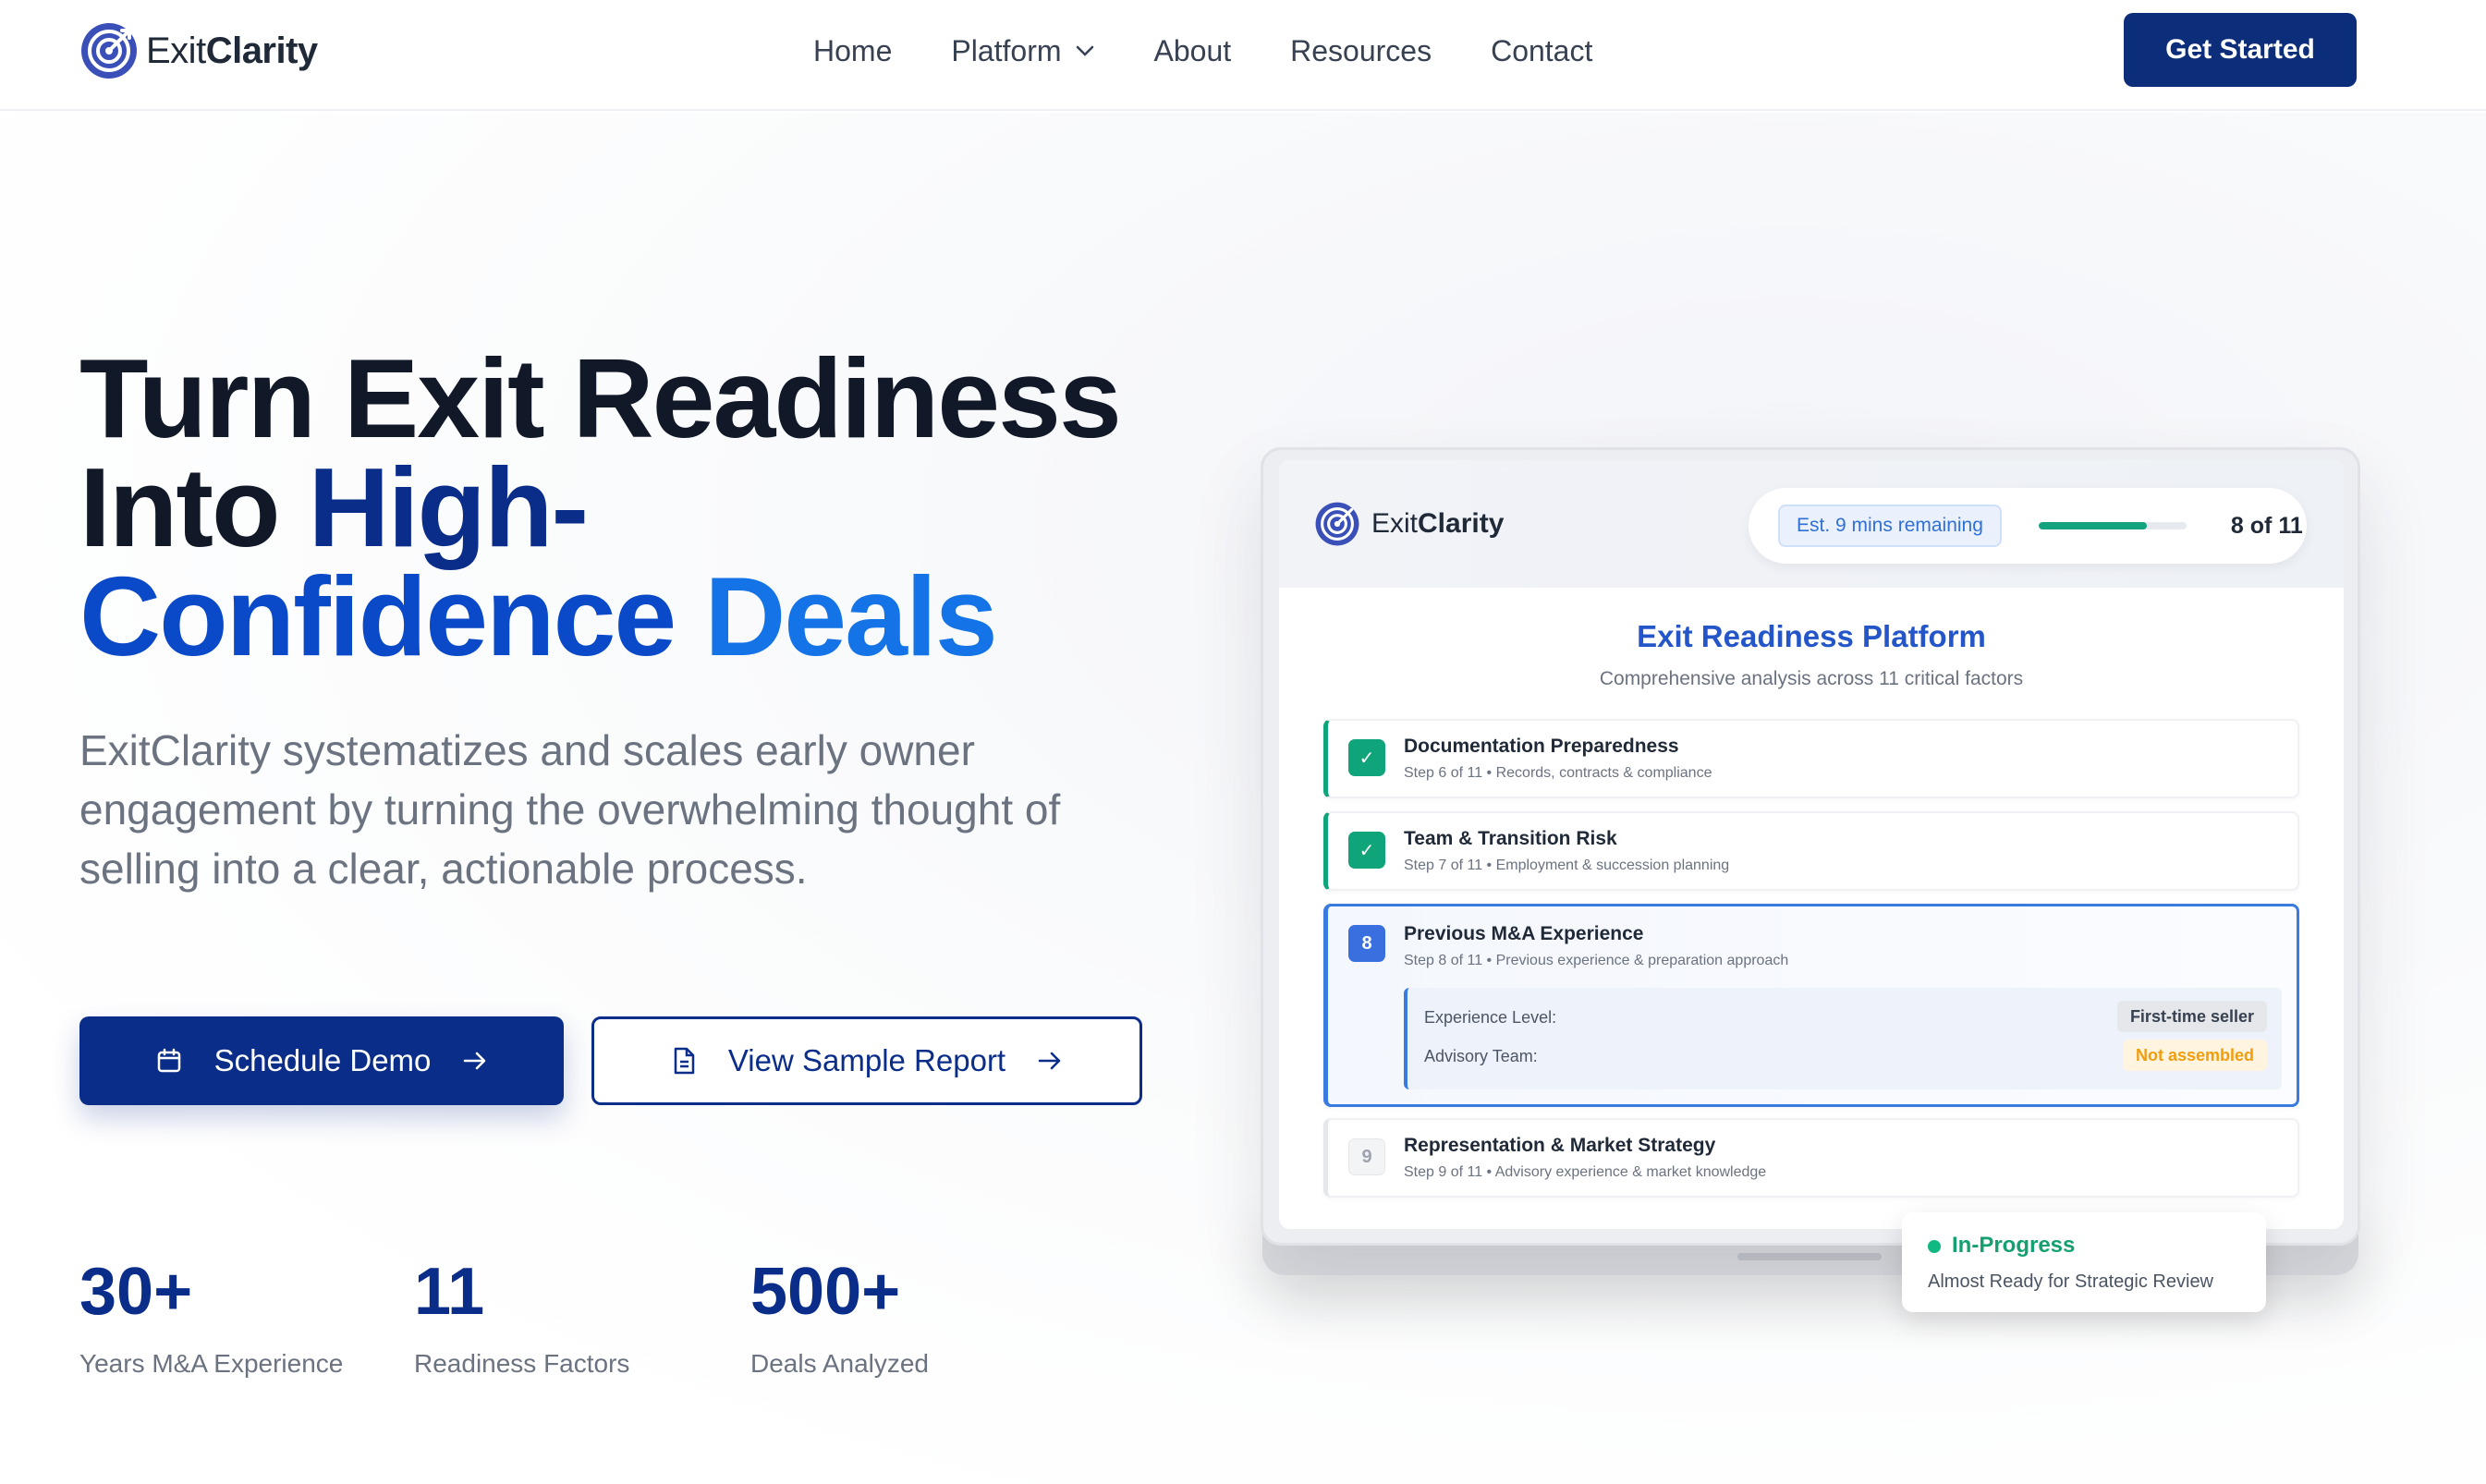 This screenshot has height=1484, width=2486. What do you see at coordinates (2014, 1245) in the screenshot?
I see `status-title: In-Progress` at bounding box center [2014, 1245].